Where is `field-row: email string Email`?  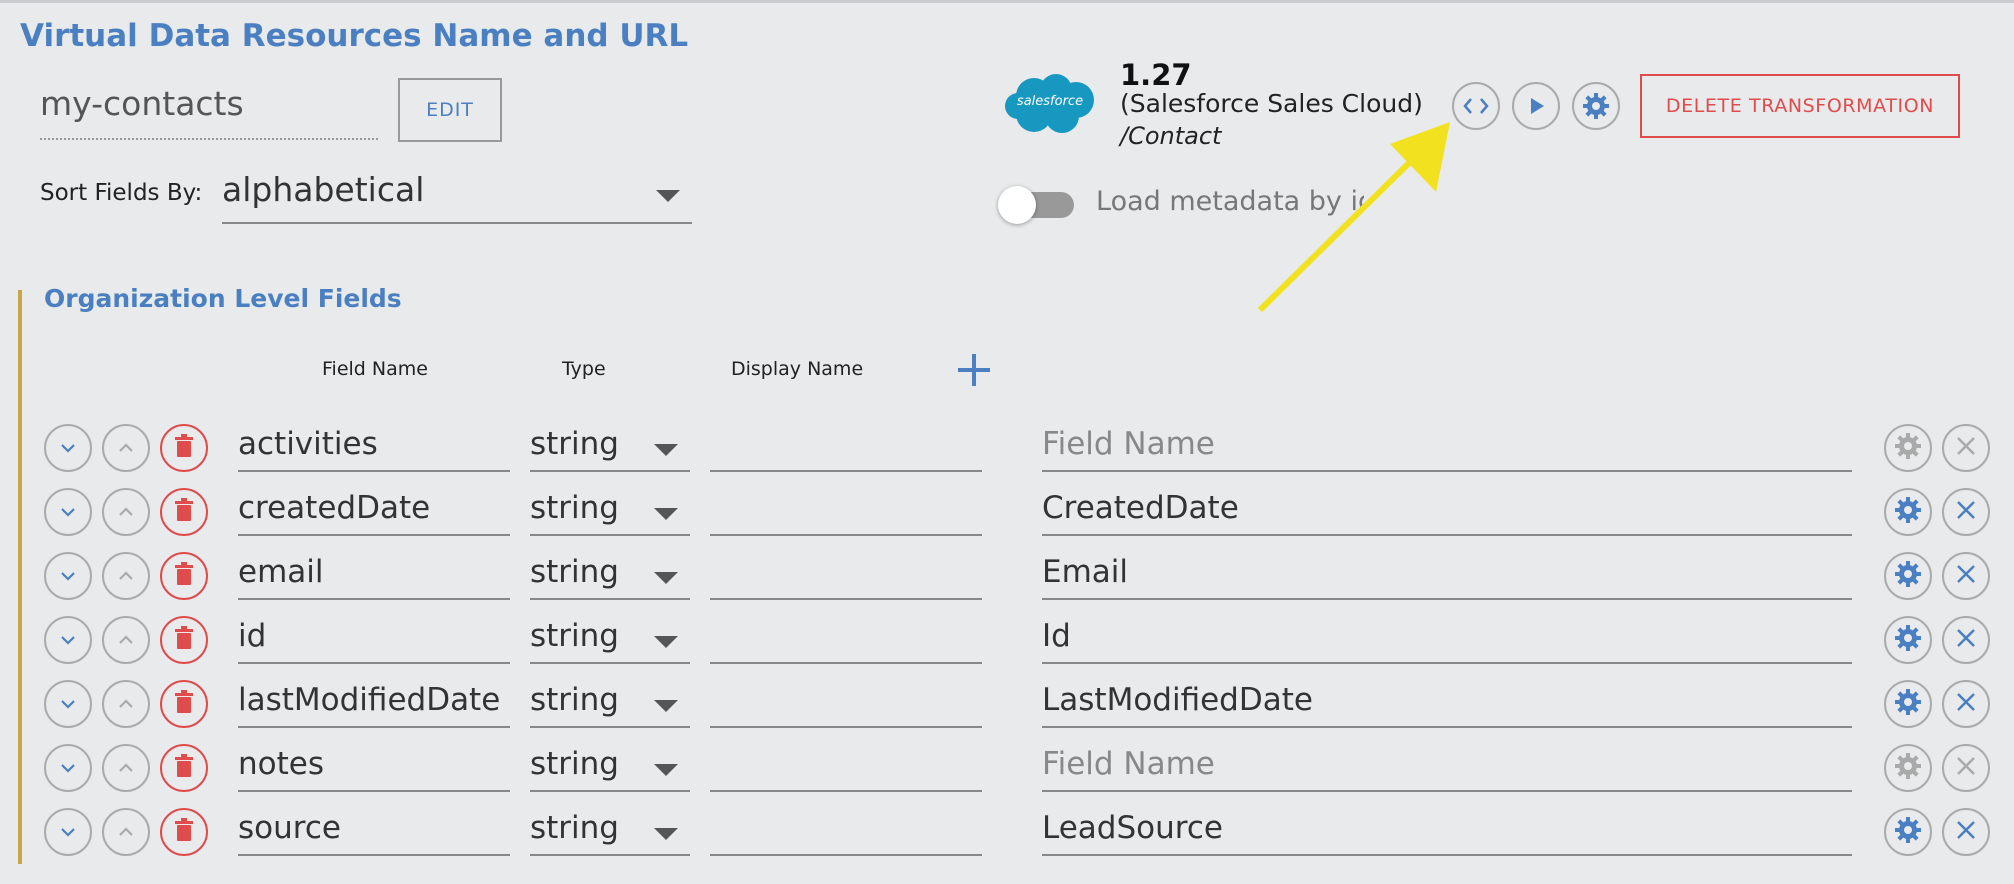 field-row: email string Email is located at coordinates (1007, 575).